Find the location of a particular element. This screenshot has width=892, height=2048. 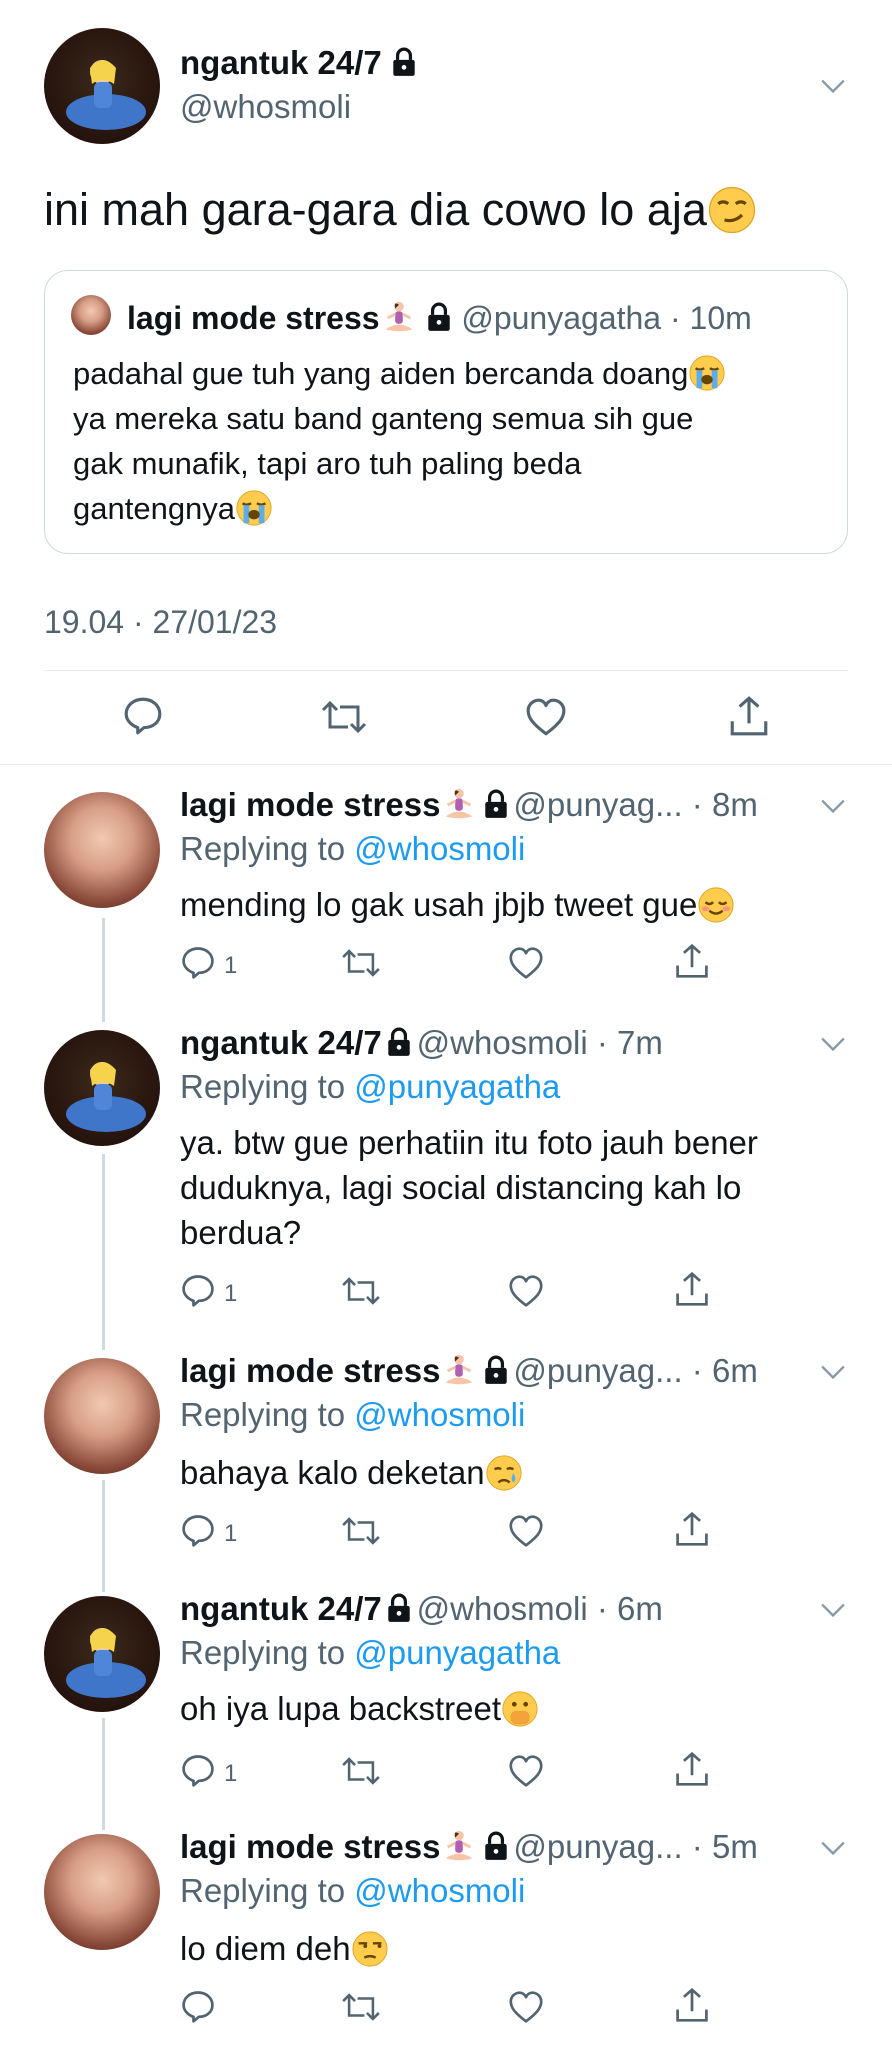

quoted-author-handle: @punyagatha is located at coordinates (561, 318).